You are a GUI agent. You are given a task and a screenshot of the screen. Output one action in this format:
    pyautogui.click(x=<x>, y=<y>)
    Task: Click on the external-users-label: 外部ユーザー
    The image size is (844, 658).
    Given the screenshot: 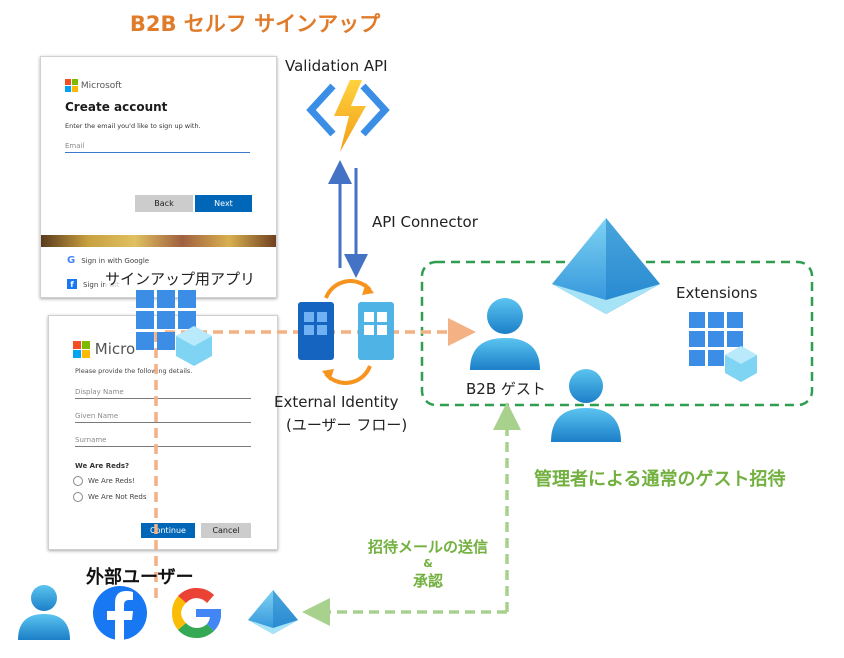 What is the action you would take?
    pyautogui.click(x=140, y=577)
    